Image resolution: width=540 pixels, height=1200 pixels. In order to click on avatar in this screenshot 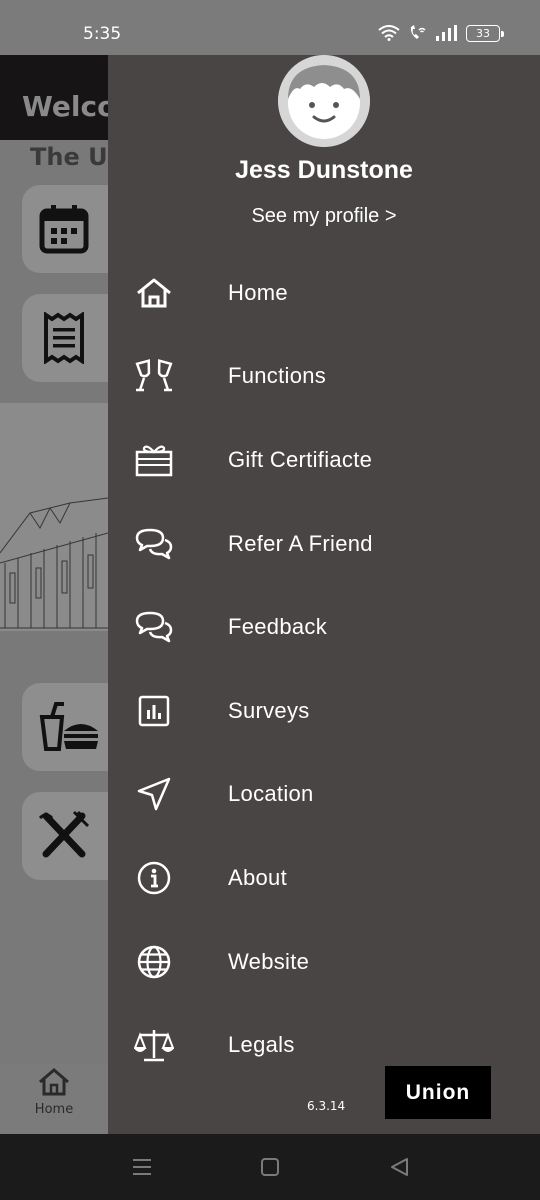, I will do `click(324, 101)`.